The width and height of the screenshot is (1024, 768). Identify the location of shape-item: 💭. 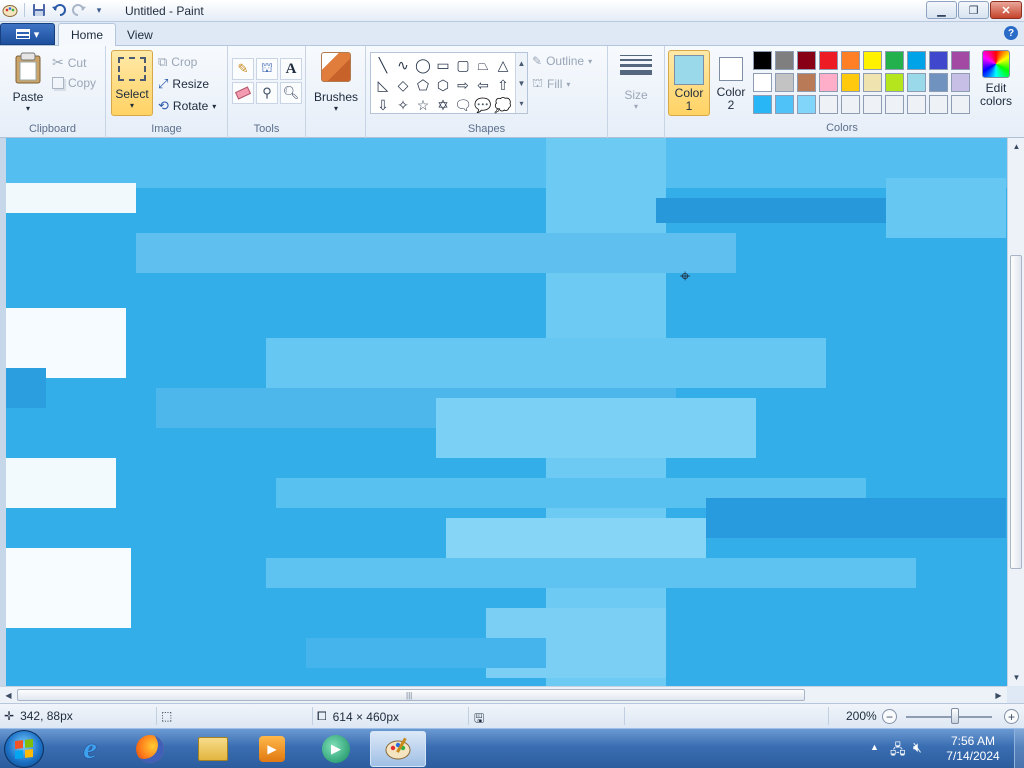
(503, 105).